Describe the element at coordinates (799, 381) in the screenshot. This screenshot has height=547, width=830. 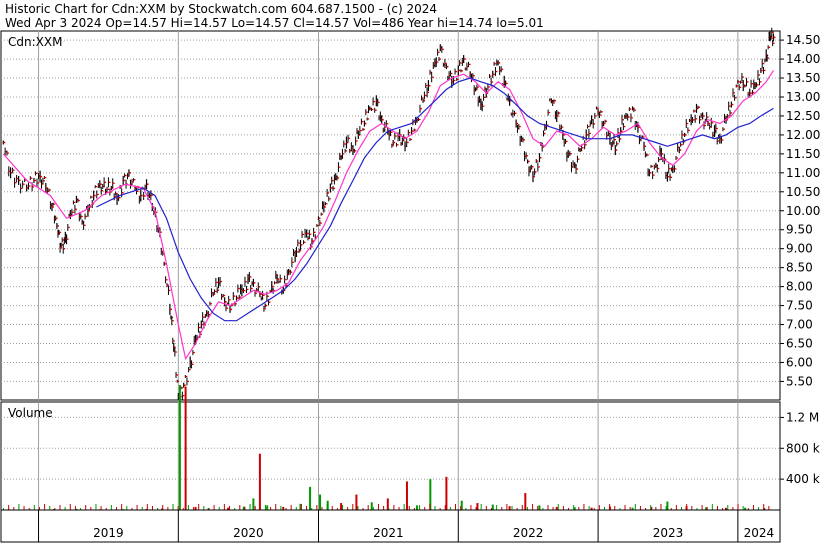
I see `price-tick-label: 5.50` at that location.